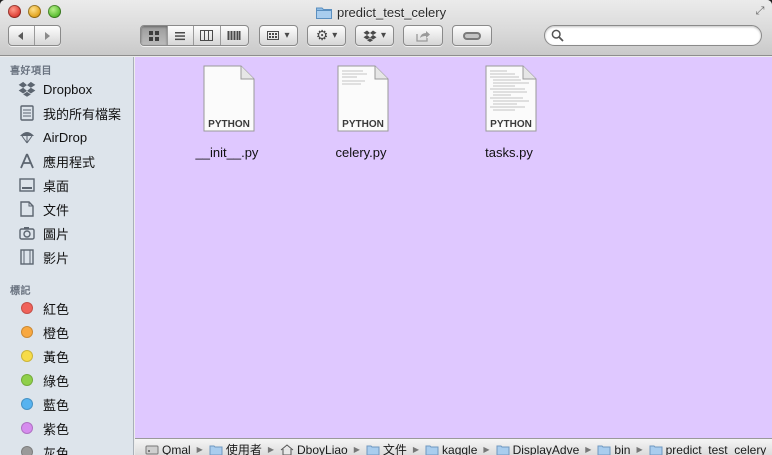 The width and height of the screenshot is (772, 455). I want to click on crumb-label: DisplayAdve, so click(546, 448).